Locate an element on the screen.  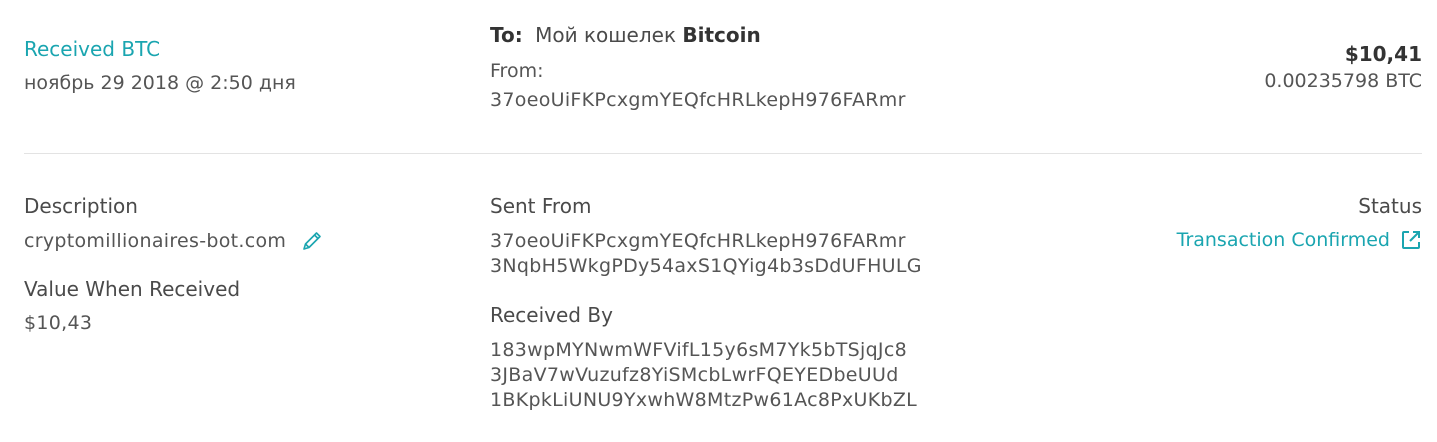
amount-usd: $10,41 is located at coordinates (1383, 54).